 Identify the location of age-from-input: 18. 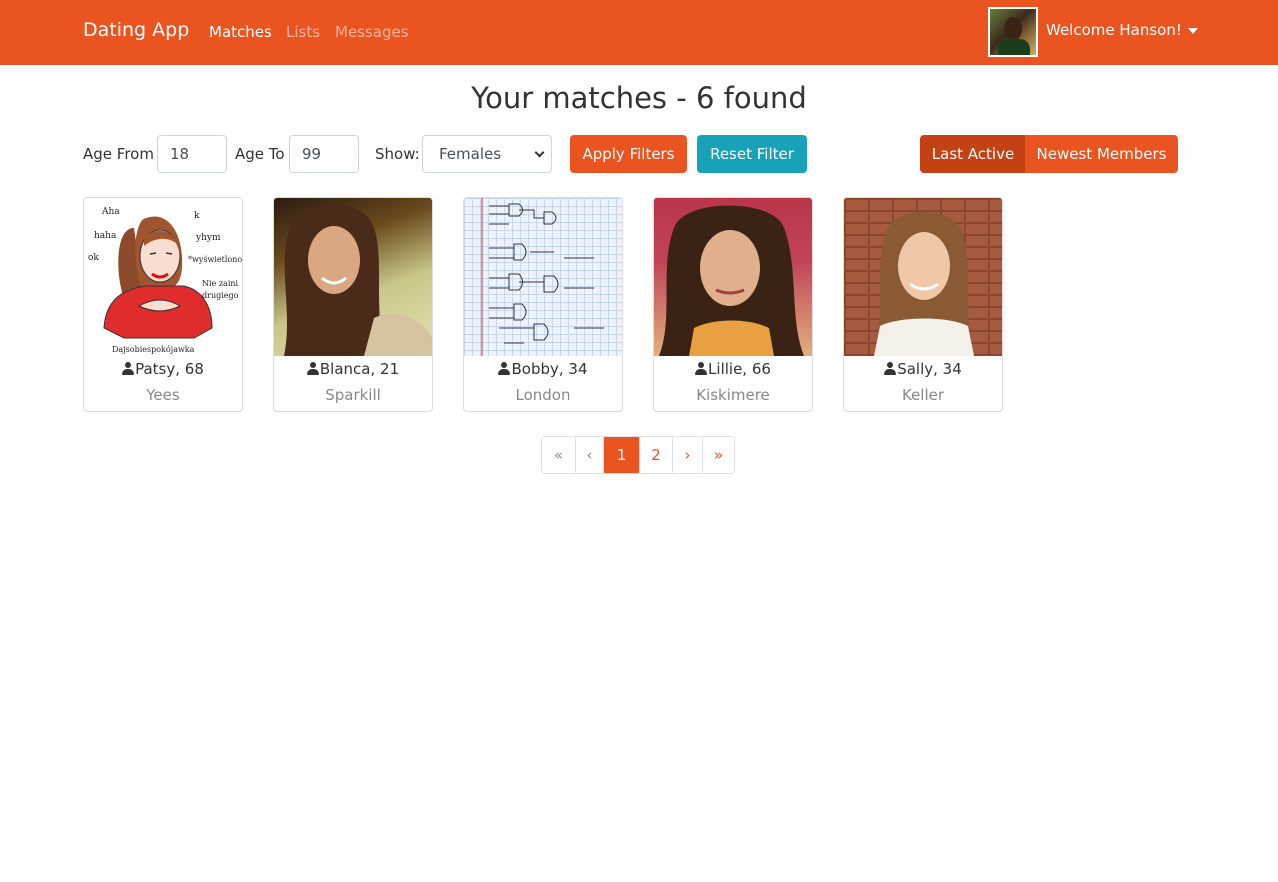
(192, 154).